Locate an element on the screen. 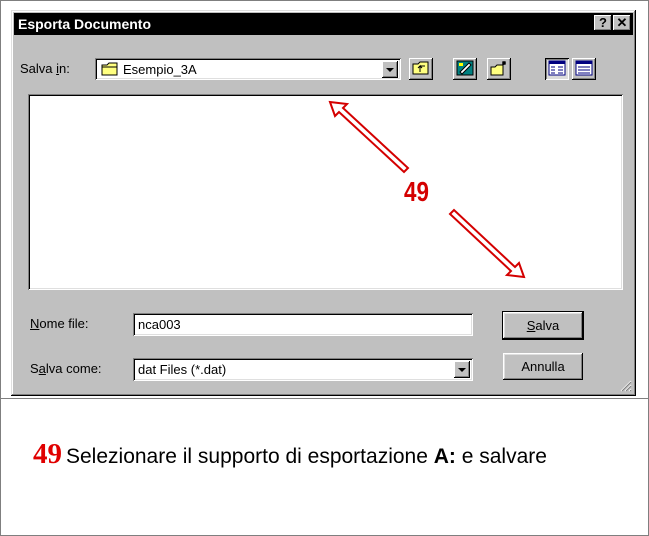 This screenshot has width=649, height=536. cancel-button: Annulla is located at coordinates (543, 366).